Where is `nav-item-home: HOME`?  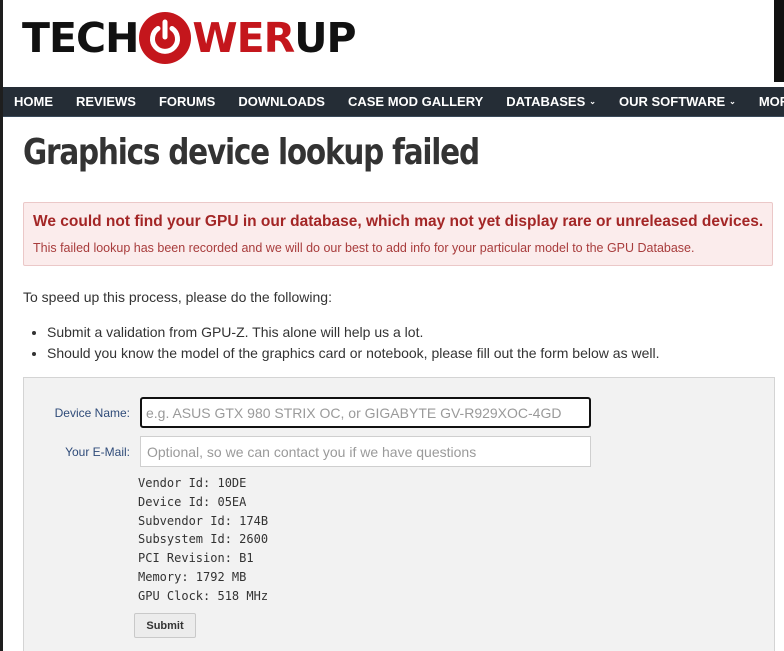 nav-item-home: HOME is located at coordinates (34, 101).